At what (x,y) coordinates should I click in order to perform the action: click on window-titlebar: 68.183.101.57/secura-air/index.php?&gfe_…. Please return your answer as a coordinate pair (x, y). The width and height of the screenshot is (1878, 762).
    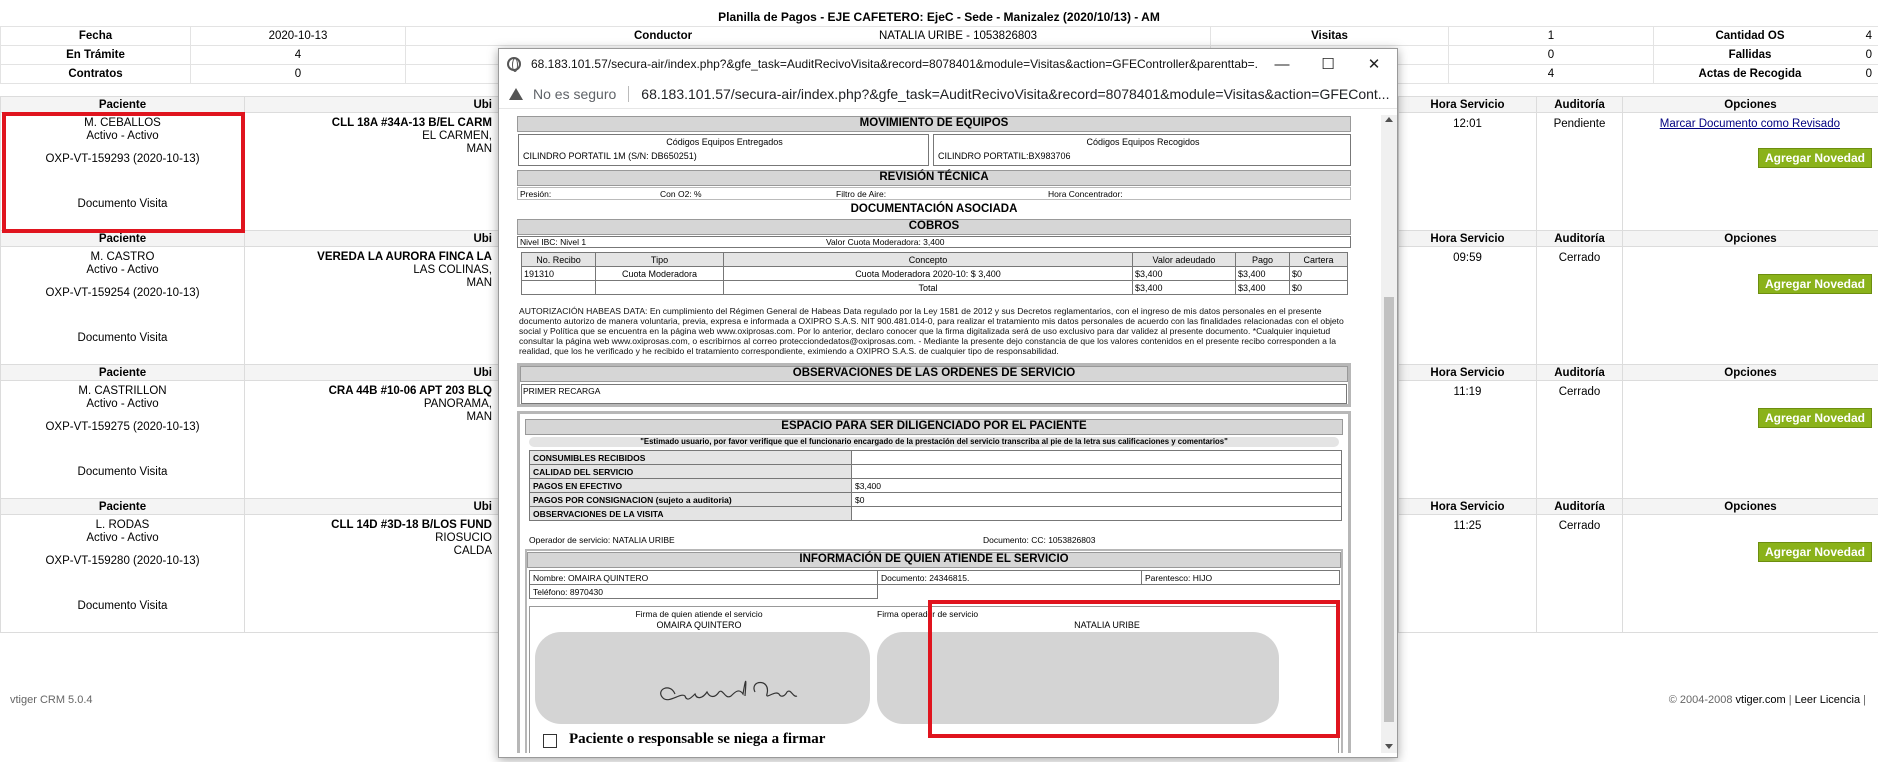
    Looking at the image, I should click on (948, 64).